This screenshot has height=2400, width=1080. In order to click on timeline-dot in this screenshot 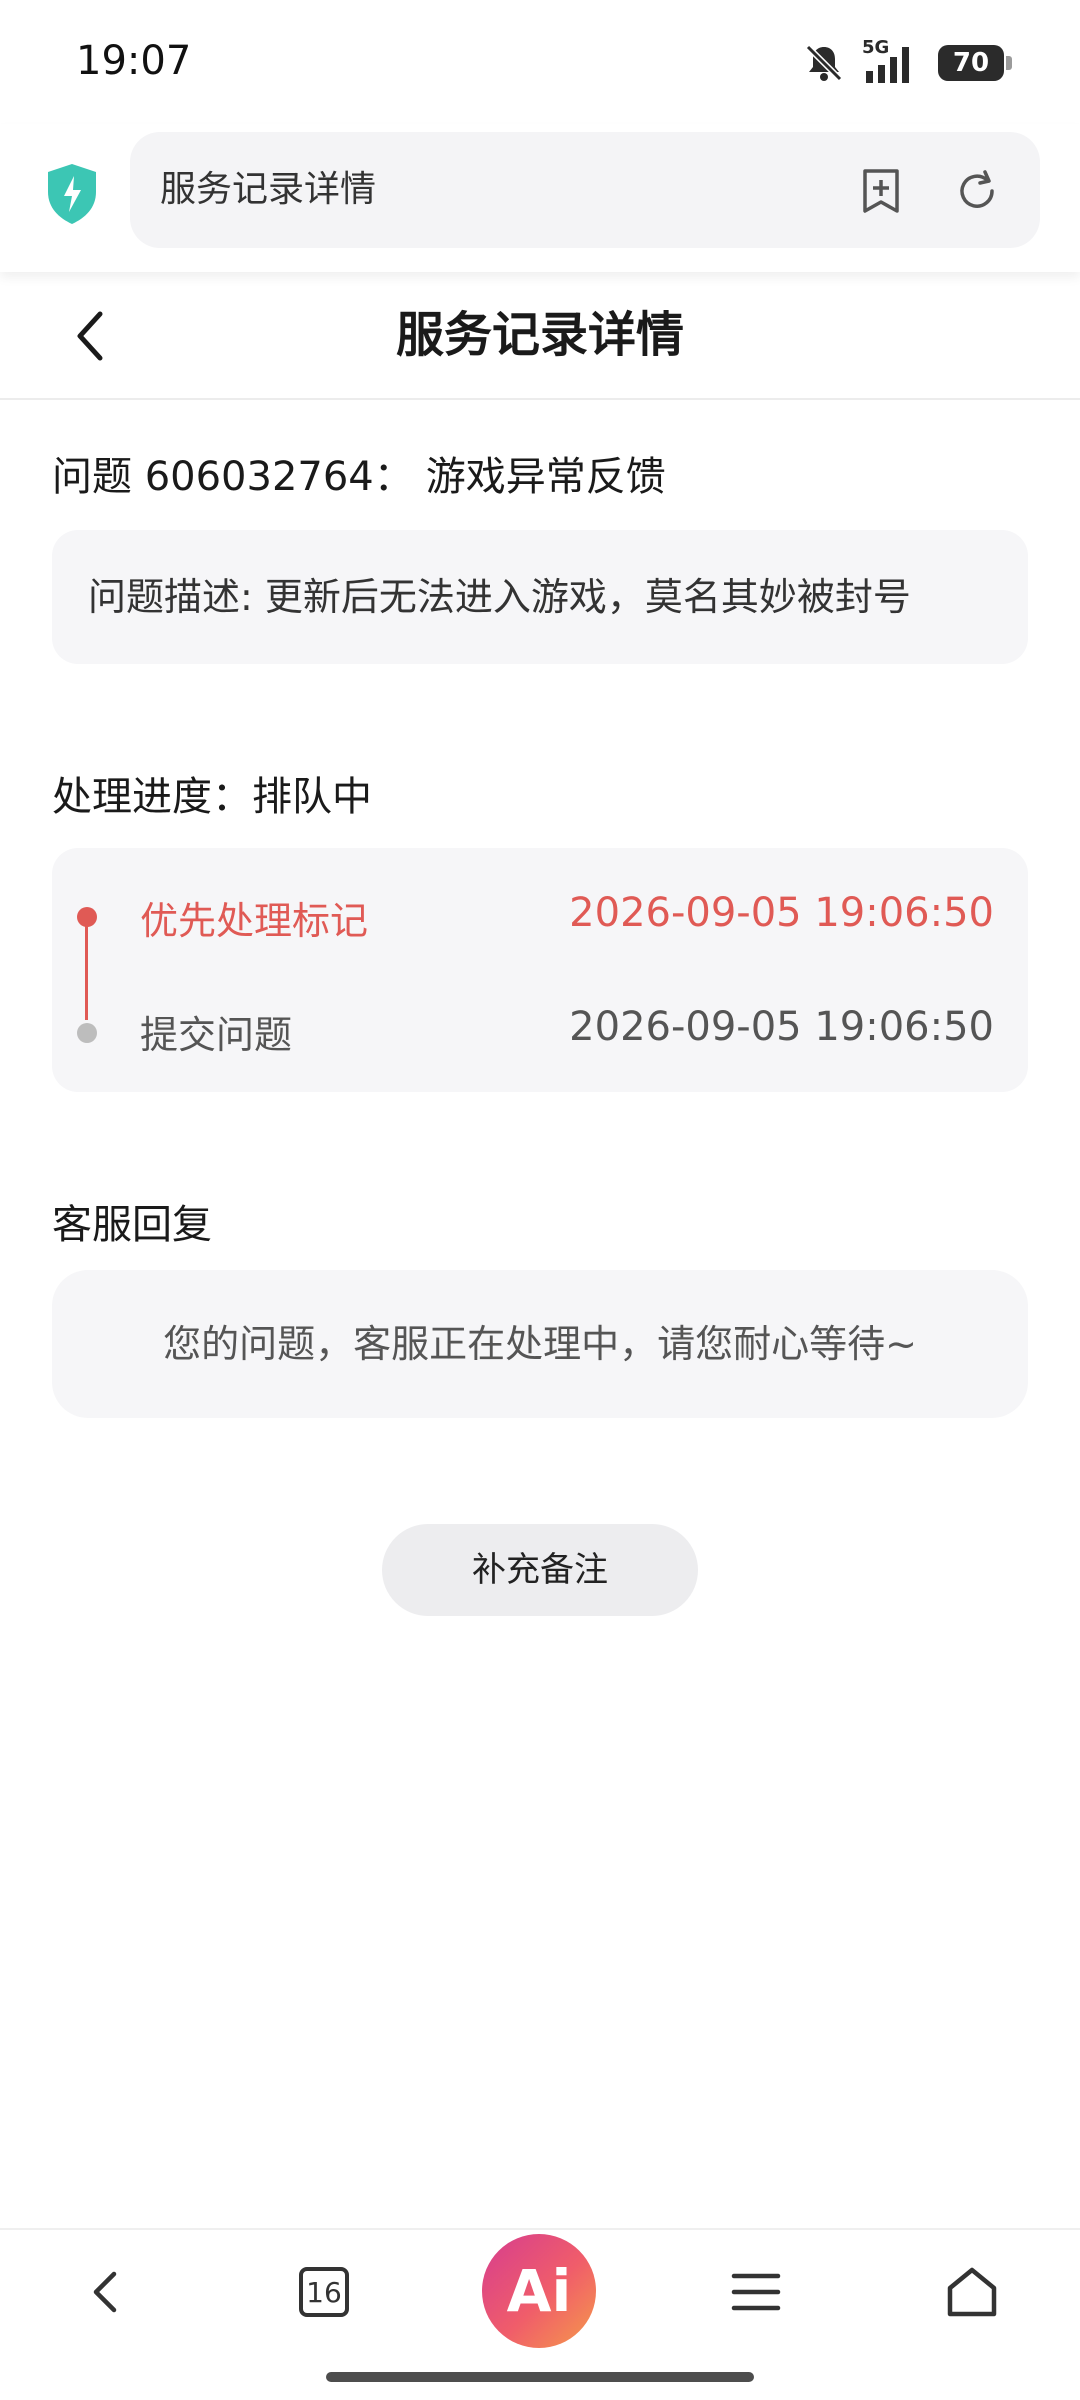, I will do `click(87, 1033)`.